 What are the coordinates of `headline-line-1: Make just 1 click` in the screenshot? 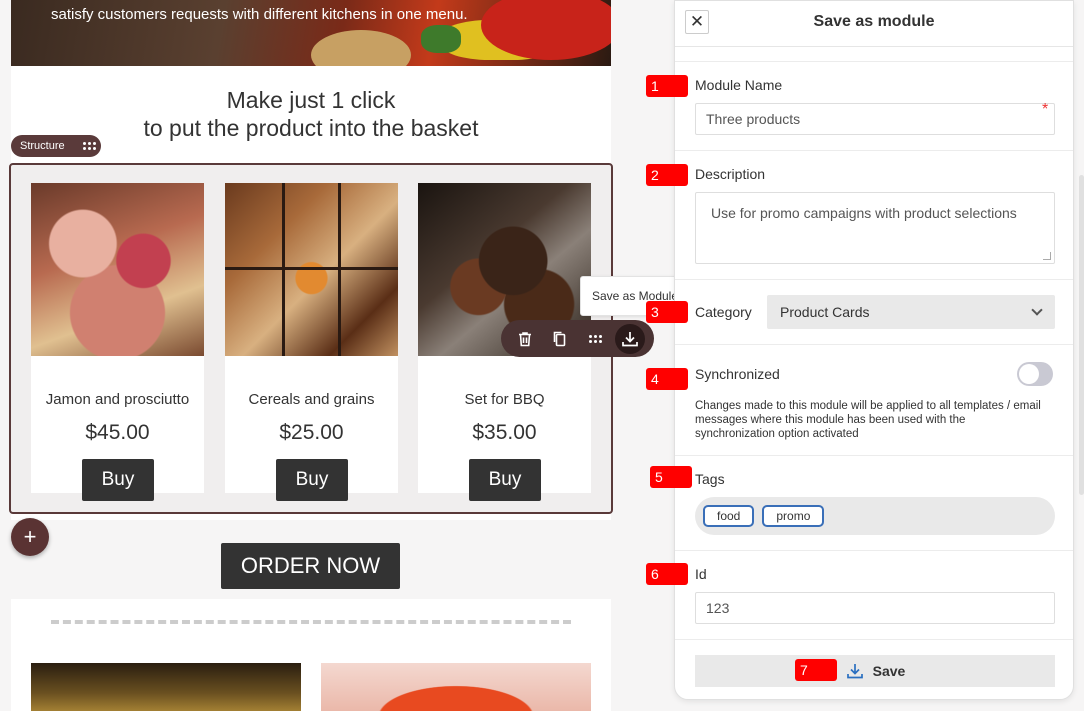 It's located at (311, 100).